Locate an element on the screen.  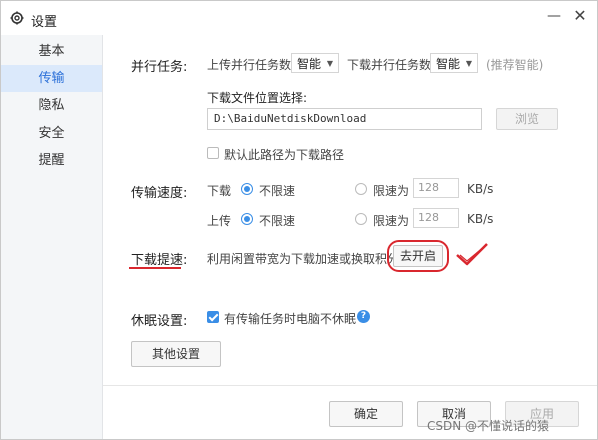
download-limit-radio is located at coordinates (361, 189).